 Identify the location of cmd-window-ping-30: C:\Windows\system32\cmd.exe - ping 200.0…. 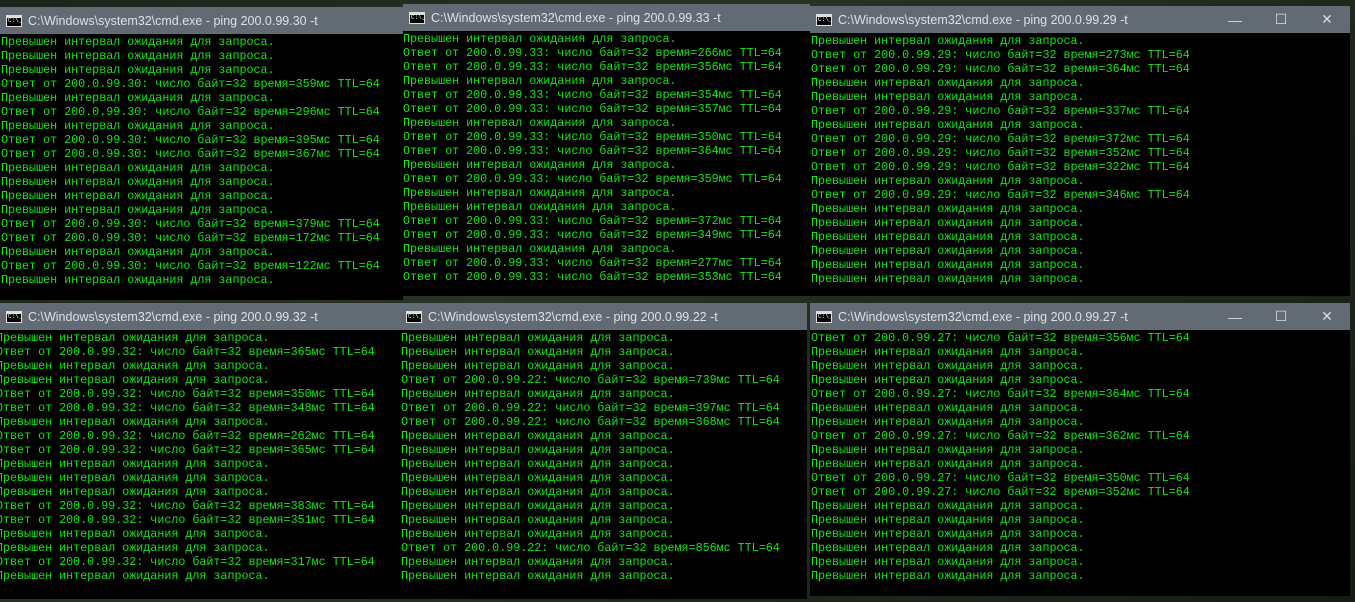
(201, 153).